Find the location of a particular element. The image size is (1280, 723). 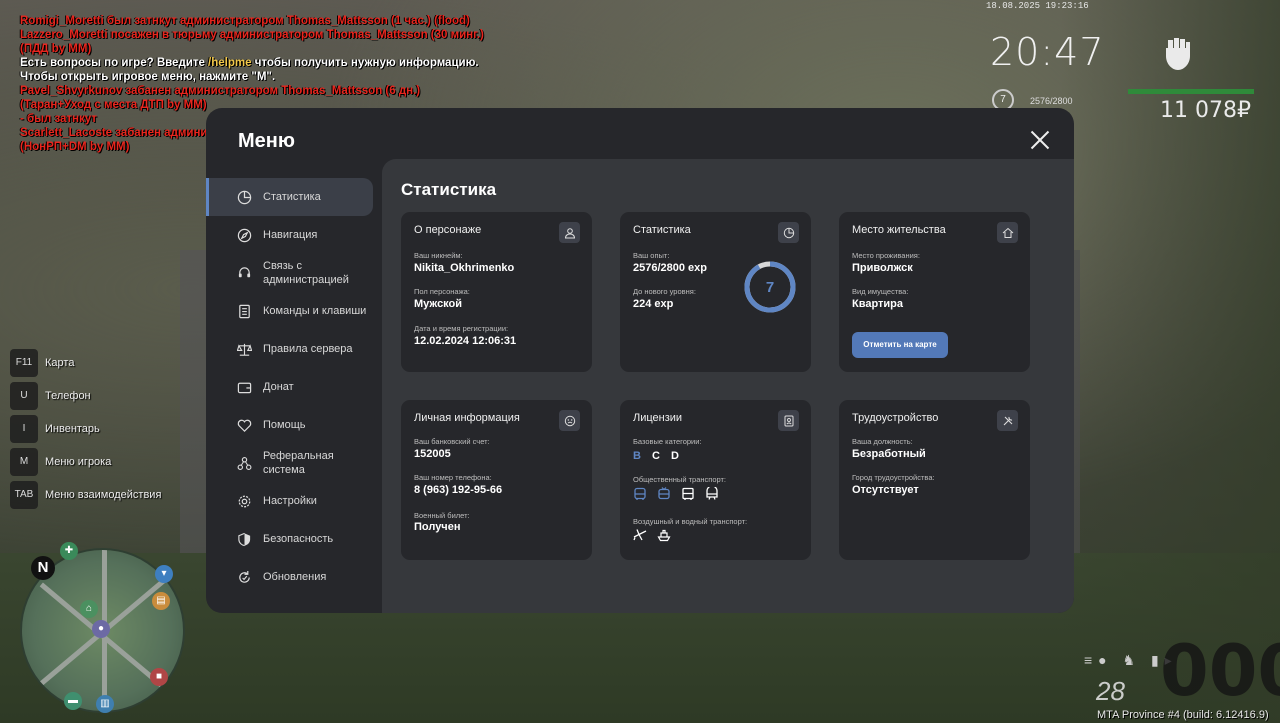

trolleybus-icon is located at coordinates (664, 493).